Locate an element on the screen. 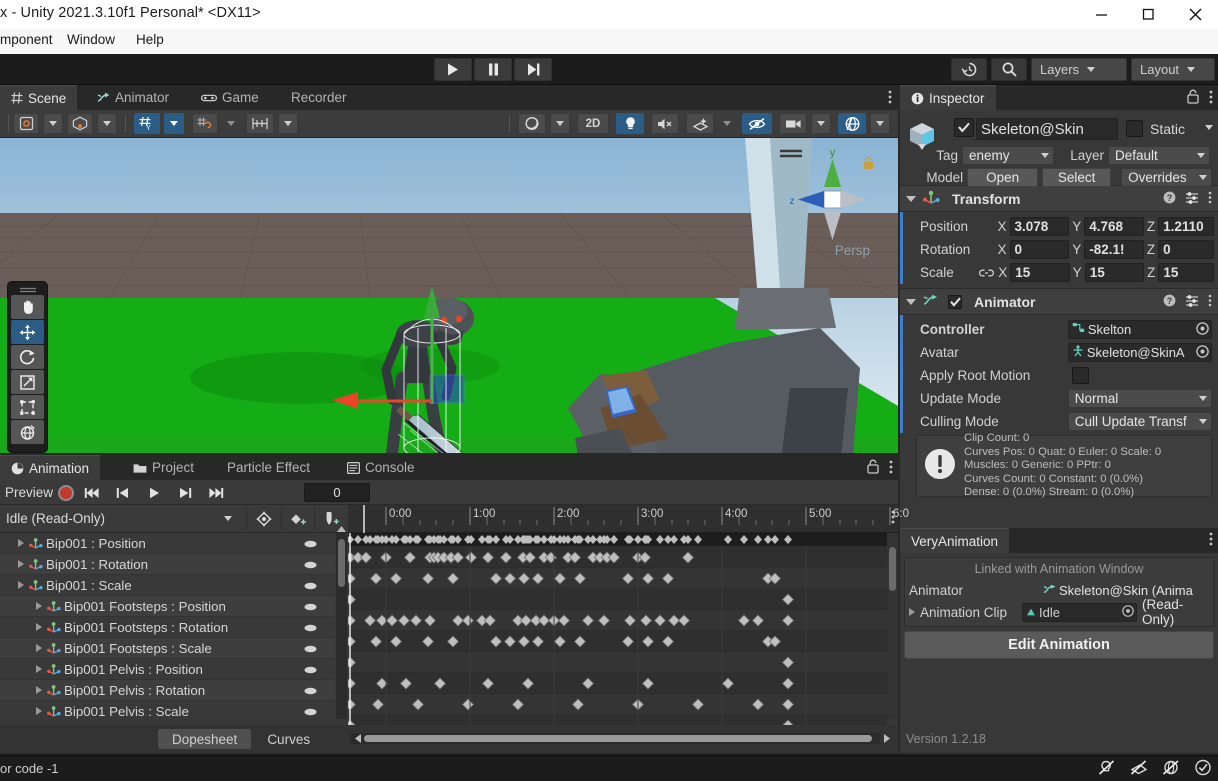  animation-lock-icon is located at coordinates (873, 469).